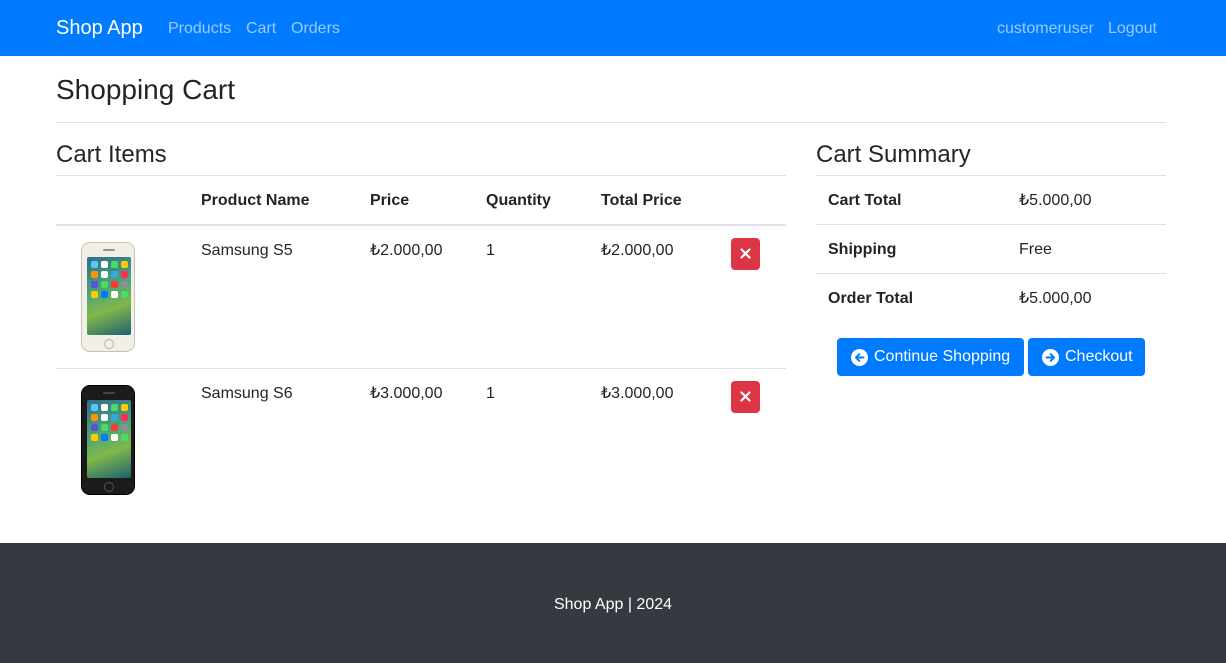 Image resolution: width=1226 pixels, height=663 pixels. I want to click on summary-label-cart-total: Cart Total, so click(865, 200).